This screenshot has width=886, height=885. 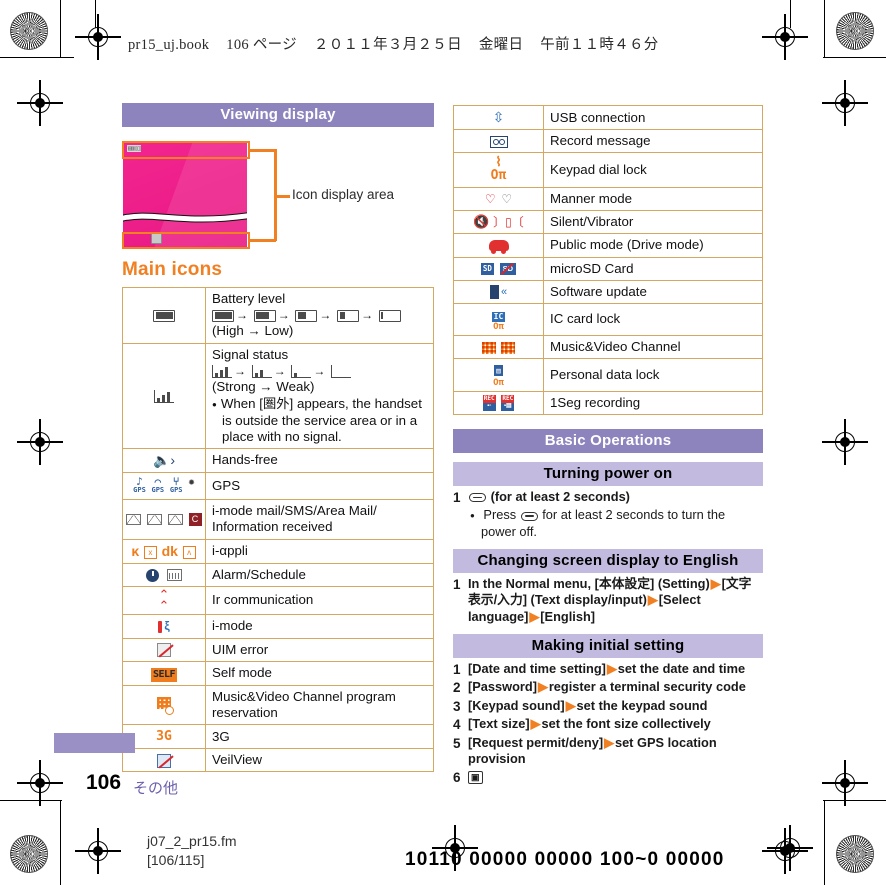 What do you see at coordinates (529, 516) in the screenshot?
I see `power-key-icon-inline` at bounding box center [529, 516].